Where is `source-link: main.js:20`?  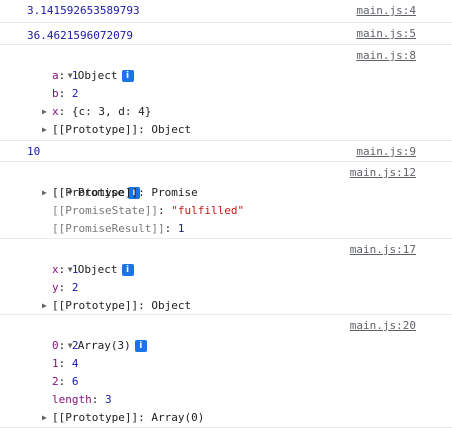
source-link: main.js:20 is located at coordinates (383, 326).